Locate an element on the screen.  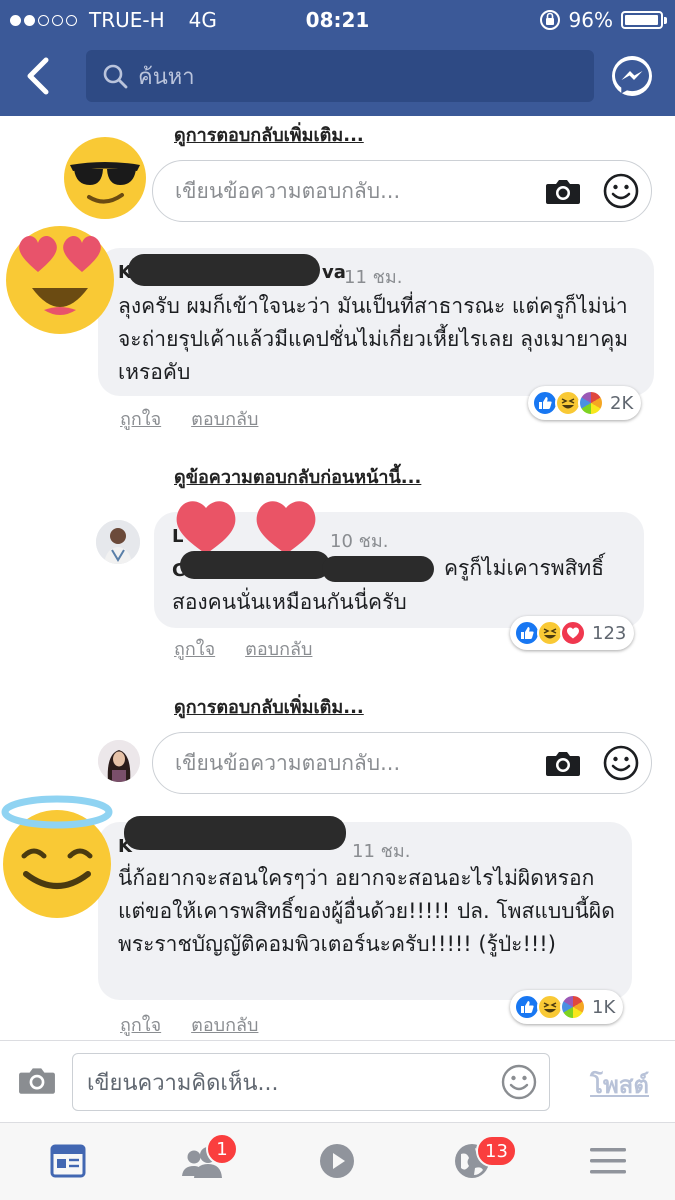
heart-stickers-icon is located at coordinates (246, 527).